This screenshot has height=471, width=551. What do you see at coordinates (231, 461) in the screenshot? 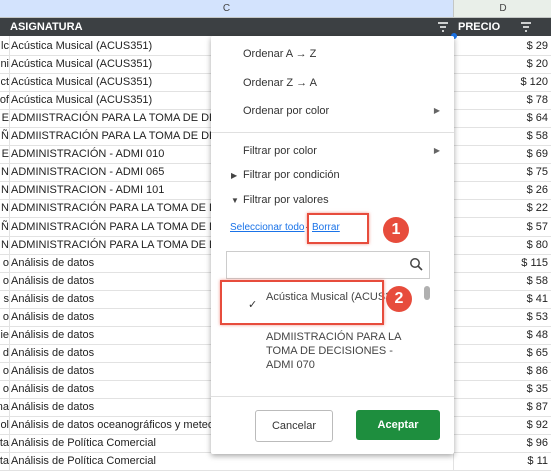
I see `cell-asignatura: Análisis de Política Comercial` at bounding box center [231, 461].